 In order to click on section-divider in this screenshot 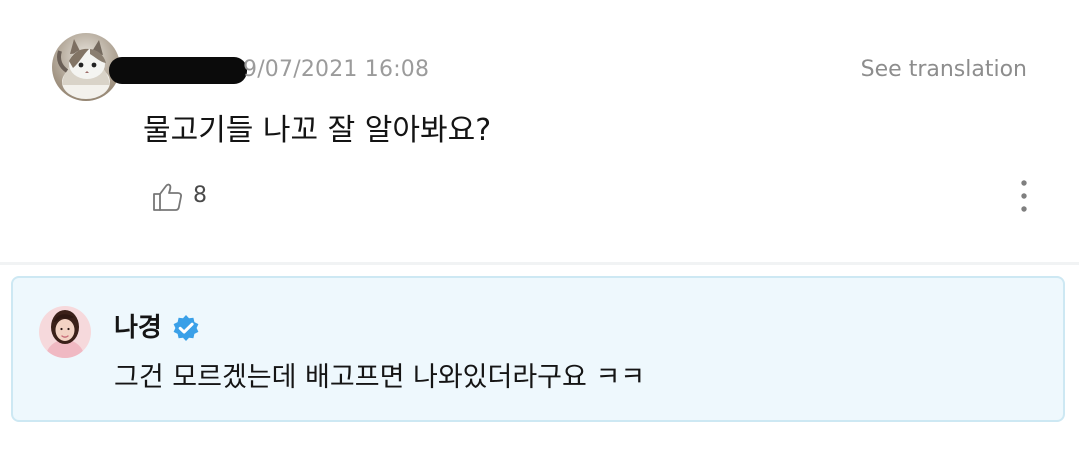, I will do `click(539, 263)`.